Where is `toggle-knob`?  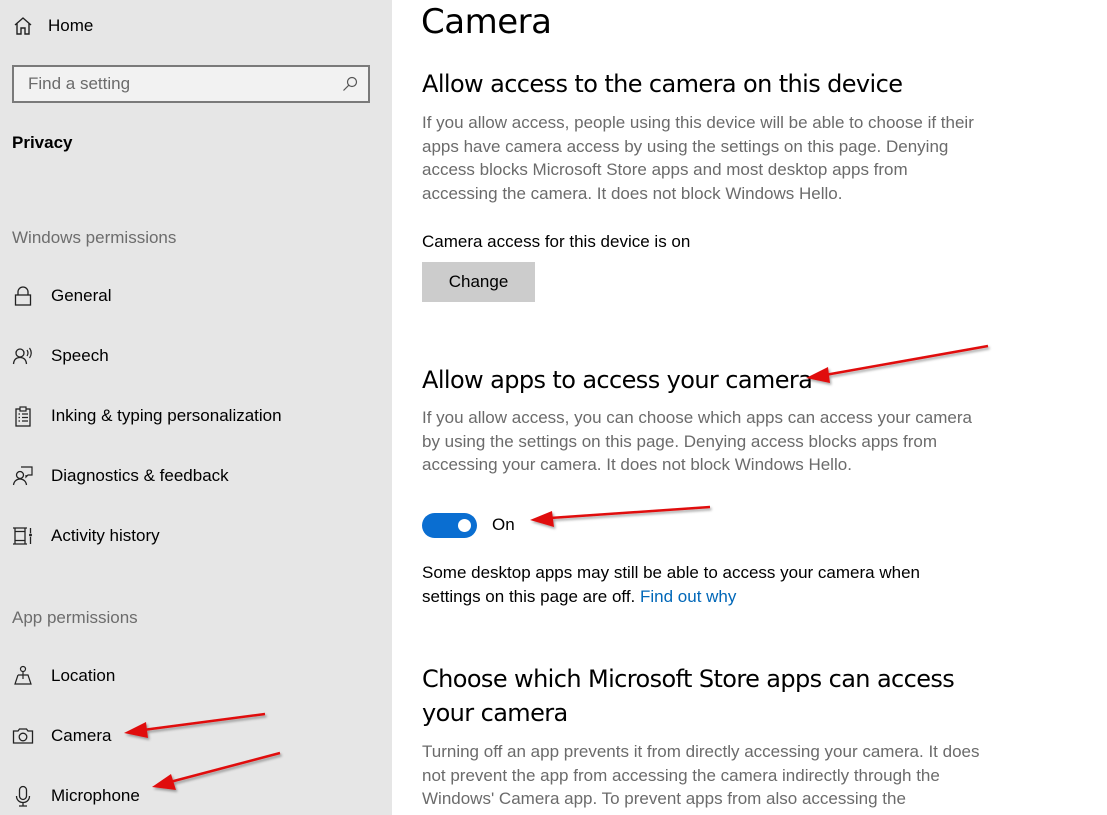 toggle-knob is located at coordinates (464, 525).